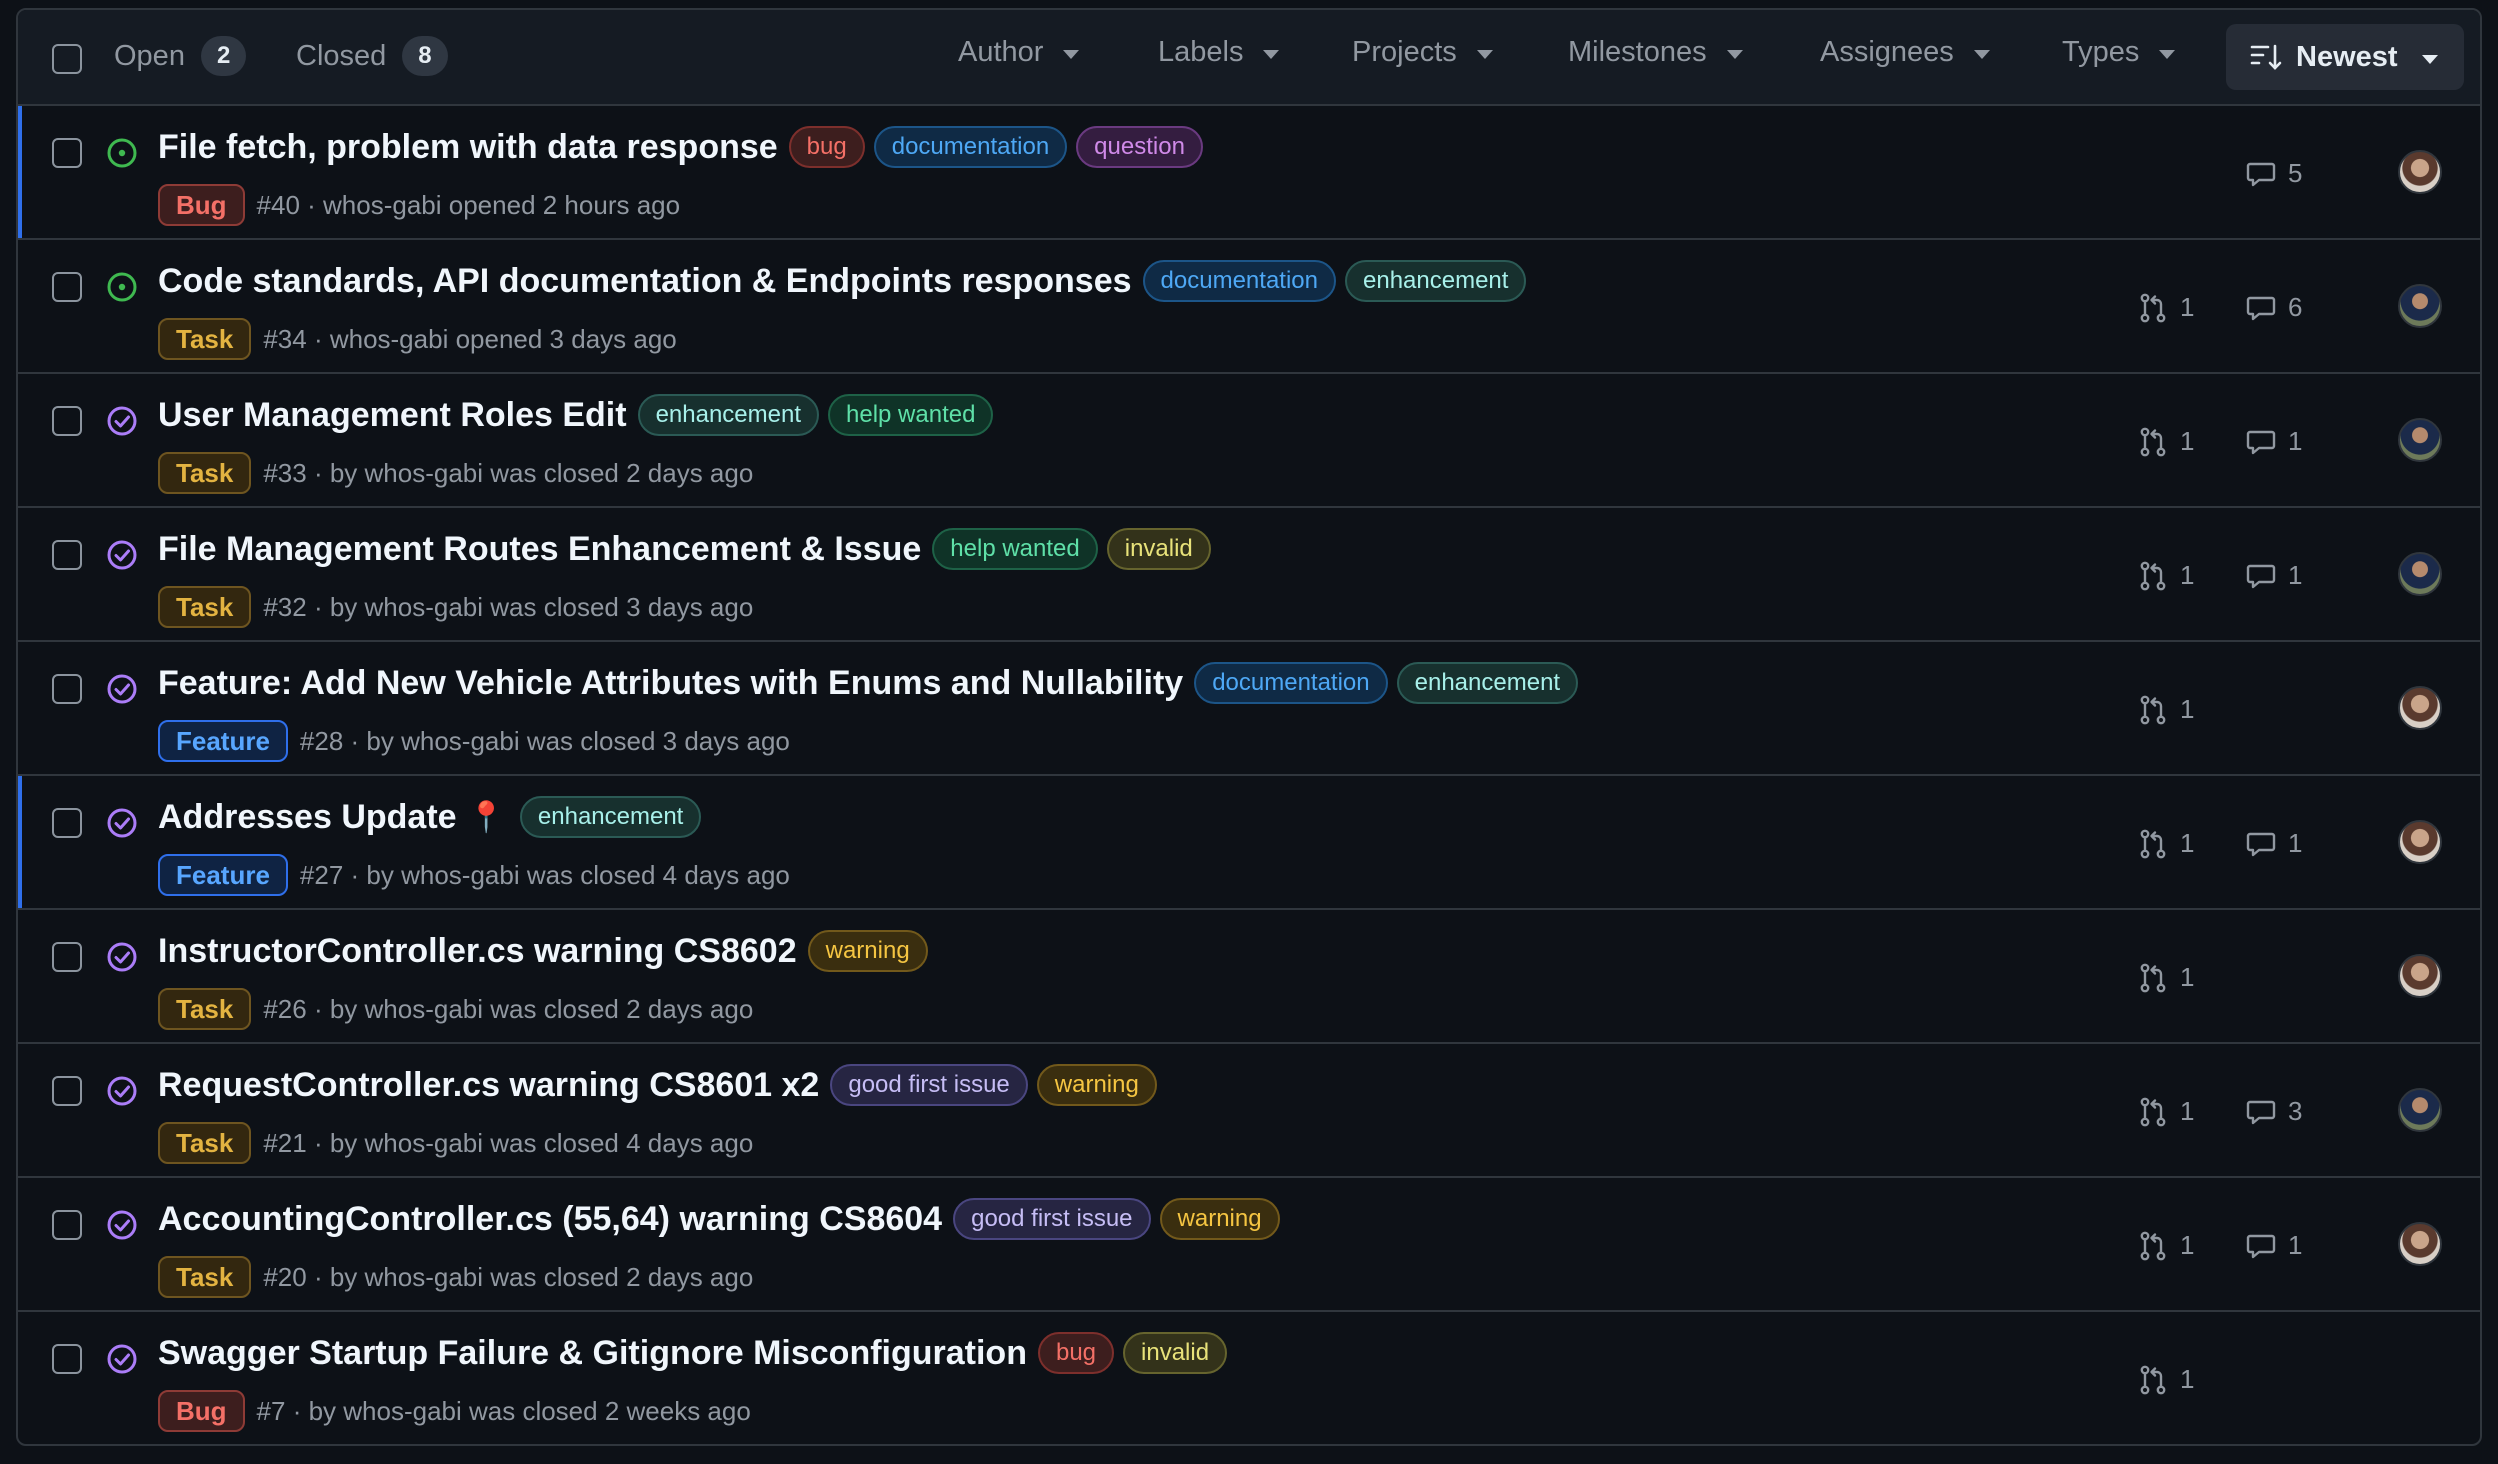 This screenshot has height=1464, width=2498. What do you see at coordinates (1422, 52) in the screenshot?
I see `projects-filter-dropdown: Projects` at bounding box center [1422, 52].